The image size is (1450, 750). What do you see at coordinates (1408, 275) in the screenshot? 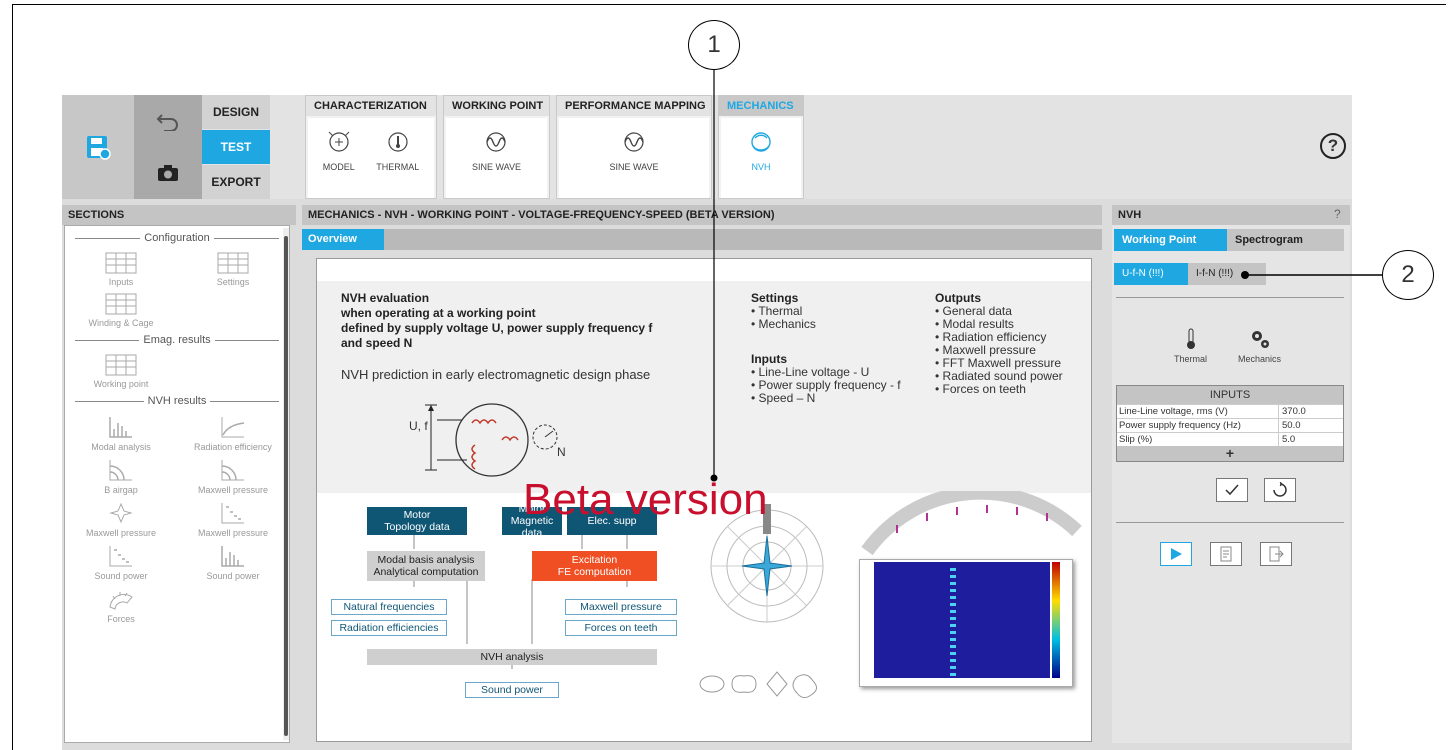
I see `callout-2: 2` at bounding box center [1408, 275].